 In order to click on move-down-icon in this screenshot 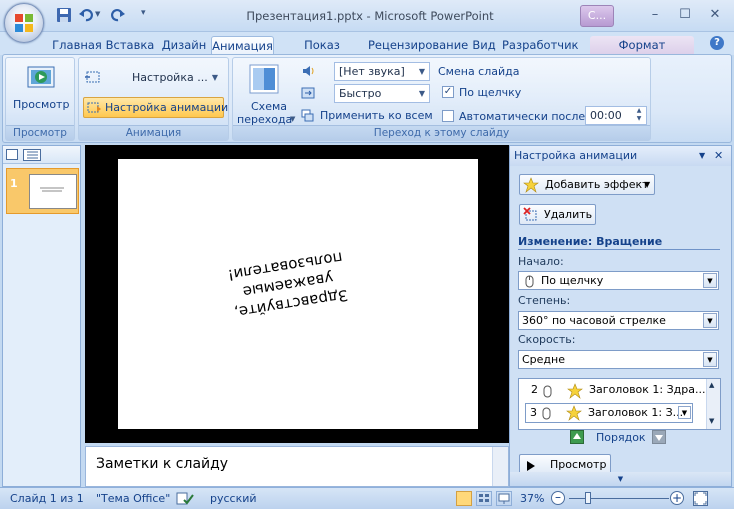, I will do `click(659, 437)`.